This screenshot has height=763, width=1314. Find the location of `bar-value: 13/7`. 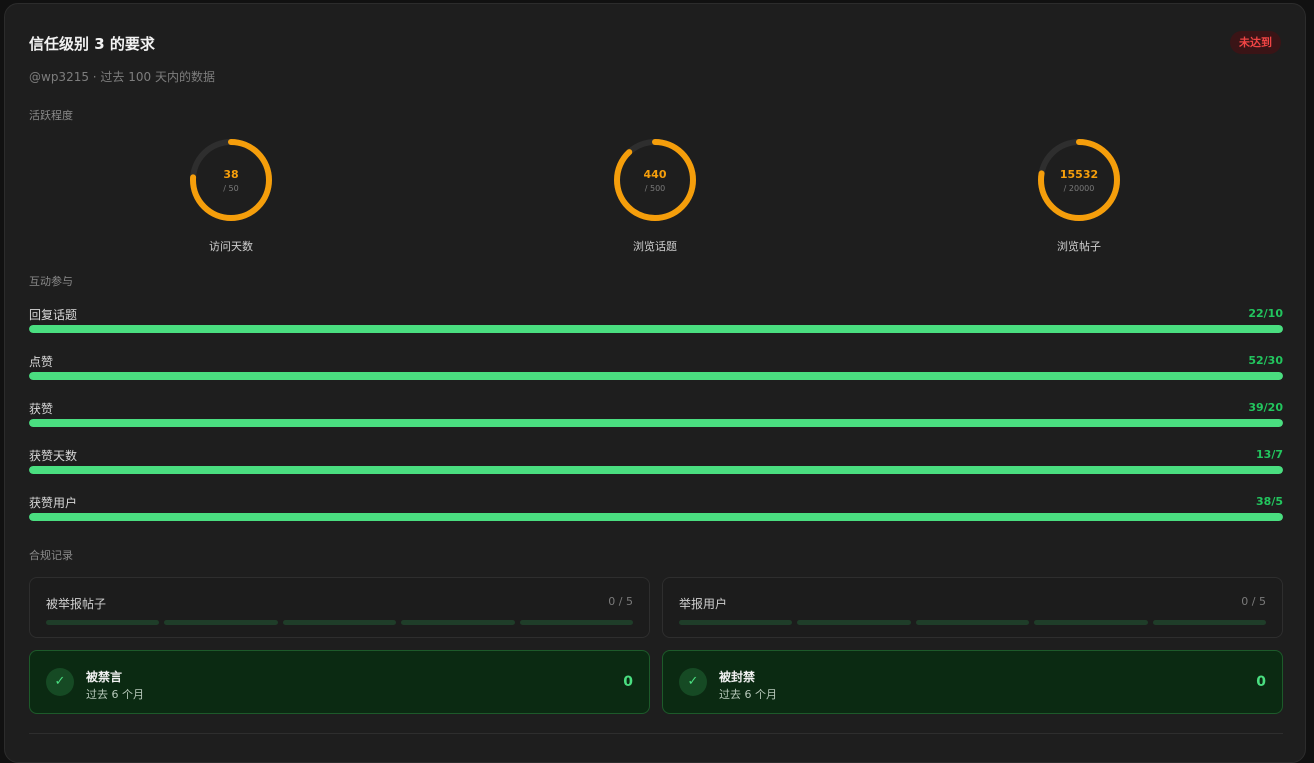

bar-value: 13/7 is located at coordinates (1269, 454).